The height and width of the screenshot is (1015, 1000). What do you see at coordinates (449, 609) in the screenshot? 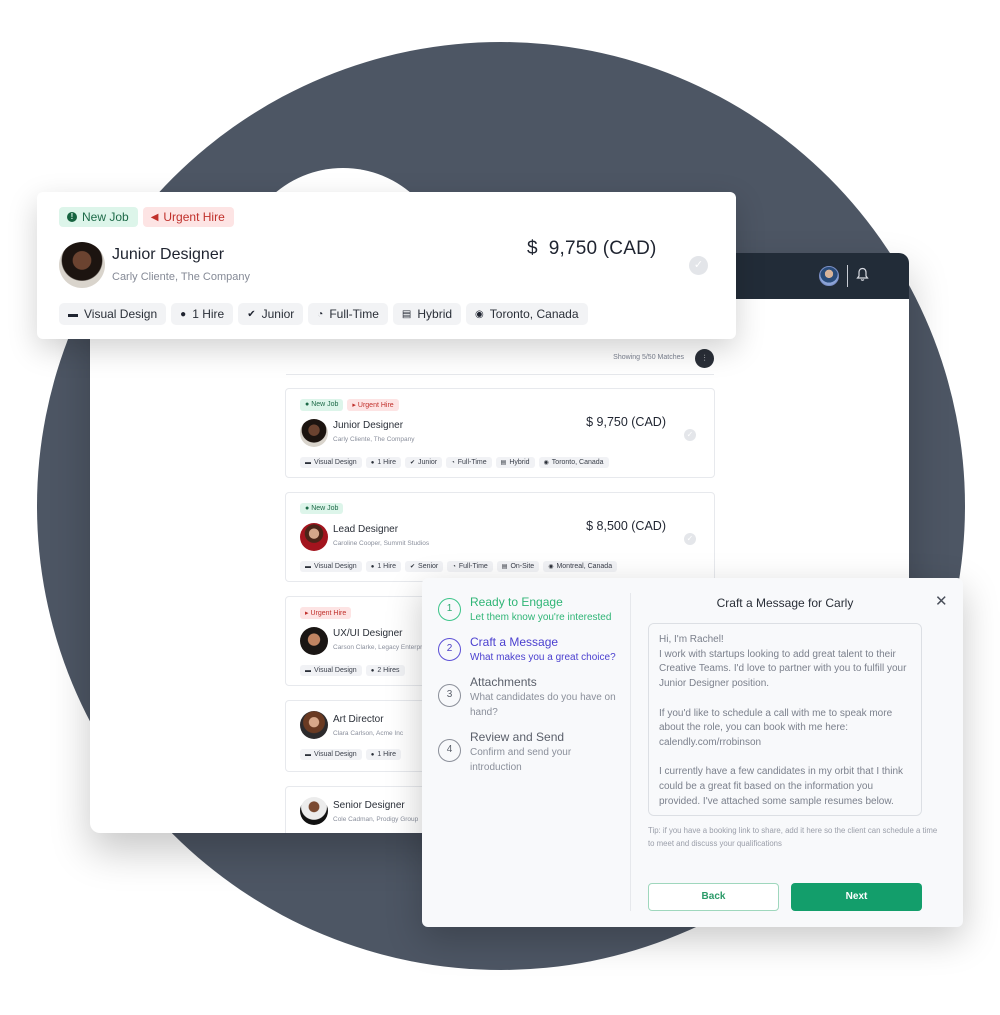
I see `step-number: 1` at bounding box center [449, 609].